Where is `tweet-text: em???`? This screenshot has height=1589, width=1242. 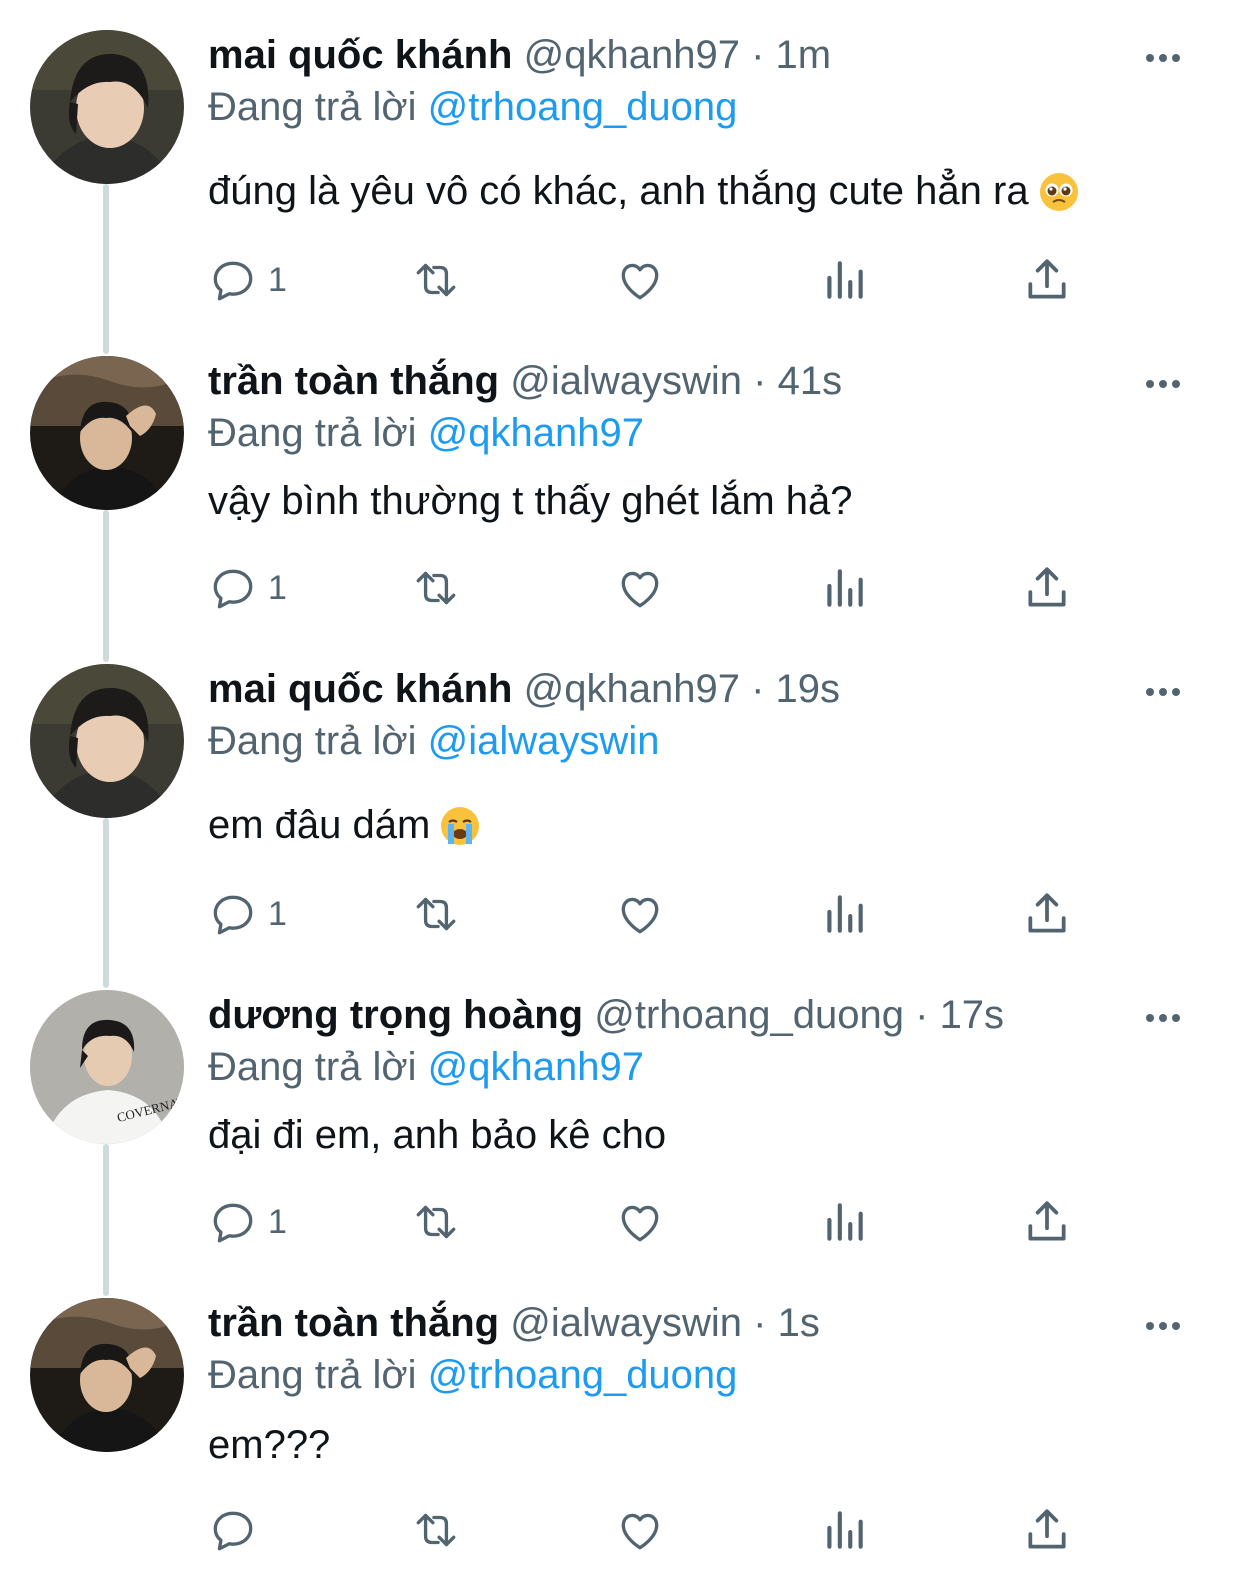
tweet-text: em??? is located at coordinates (269, 1445).